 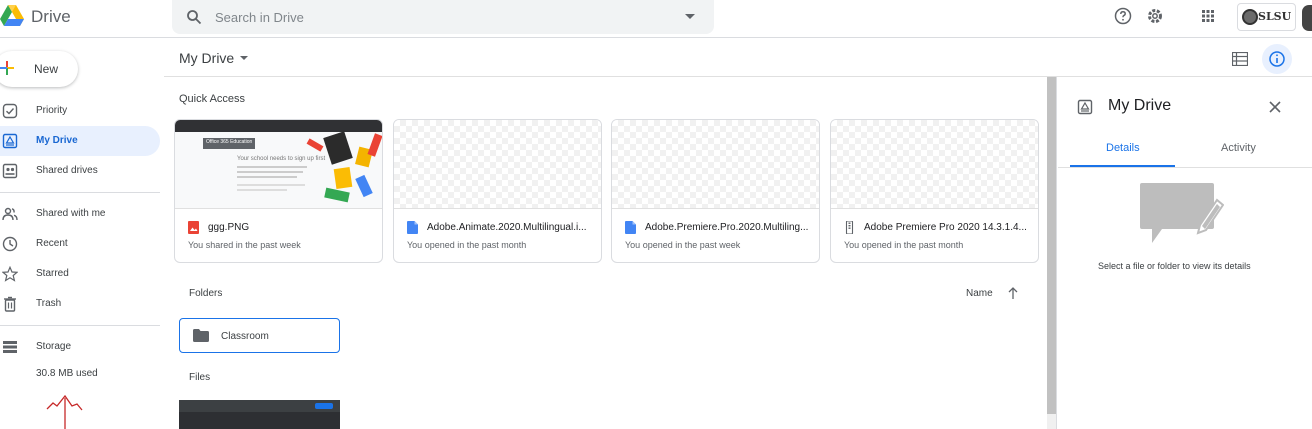 What do you see at coordinates (1123, 16) in the screenshot?
I see `help-icon` at bounding box center [1123, 16].